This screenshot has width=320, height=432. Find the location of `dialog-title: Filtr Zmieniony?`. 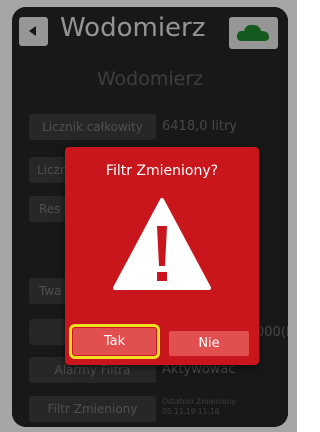

dialog-title: Filtr Zmieniony? is located at coordinates (162, 171).